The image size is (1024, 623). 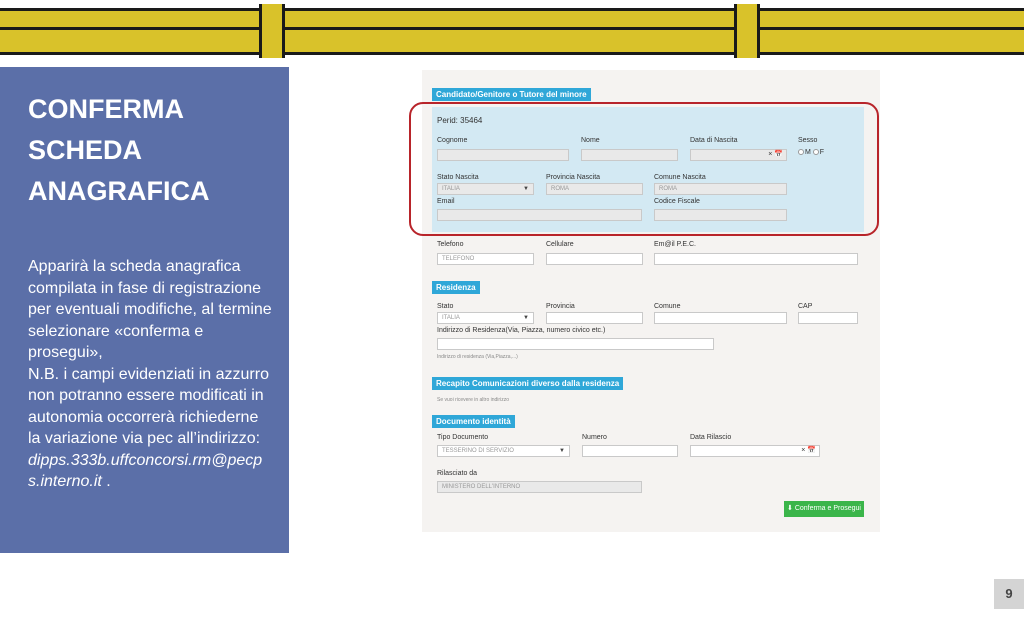 I want to click on email-field, so click(x=539, y=215).